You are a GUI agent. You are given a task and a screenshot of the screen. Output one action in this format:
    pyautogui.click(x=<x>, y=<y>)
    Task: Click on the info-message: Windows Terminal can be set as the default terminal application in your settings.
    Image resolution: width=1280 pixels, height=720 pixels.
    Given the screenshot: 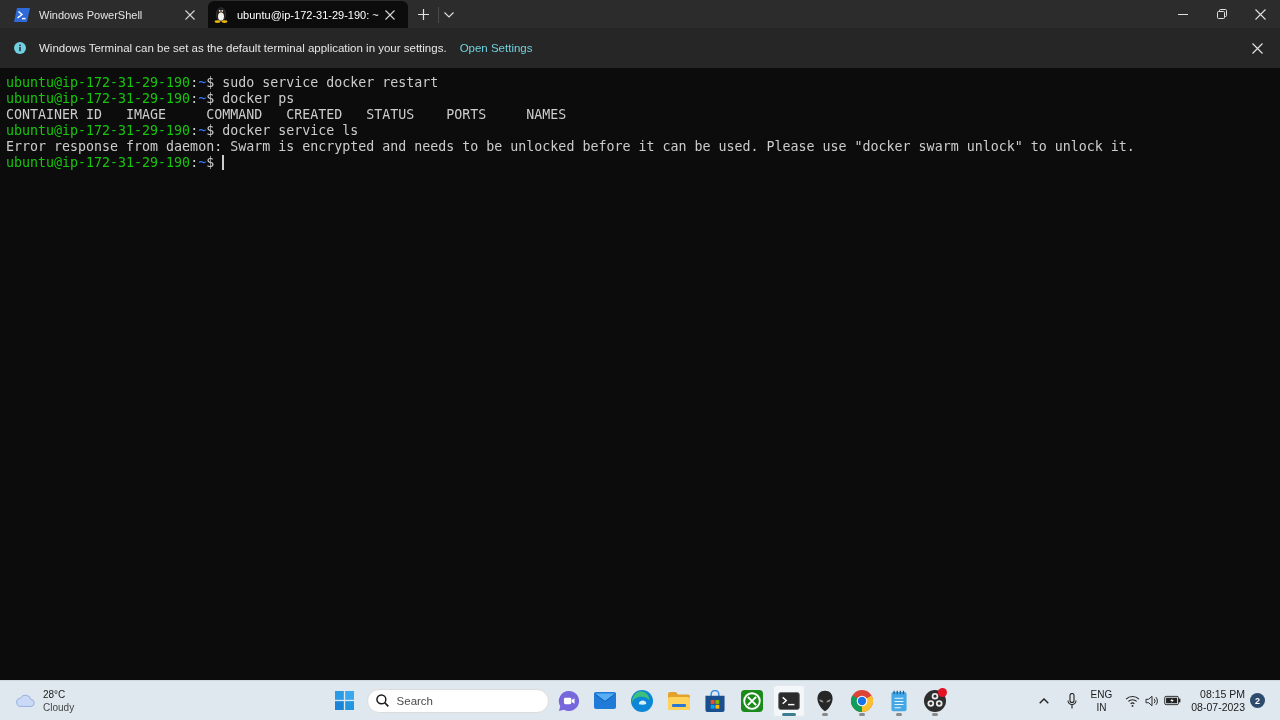 What is the action you would take?
    pyautogui.click(x=243, y=48)
    